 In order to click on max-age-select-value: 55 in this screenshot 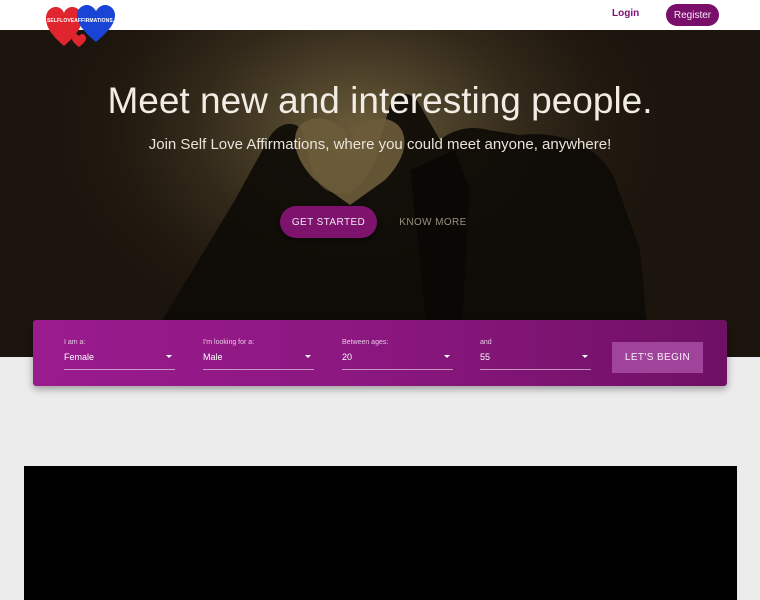, I will do `click(485, 357)`.